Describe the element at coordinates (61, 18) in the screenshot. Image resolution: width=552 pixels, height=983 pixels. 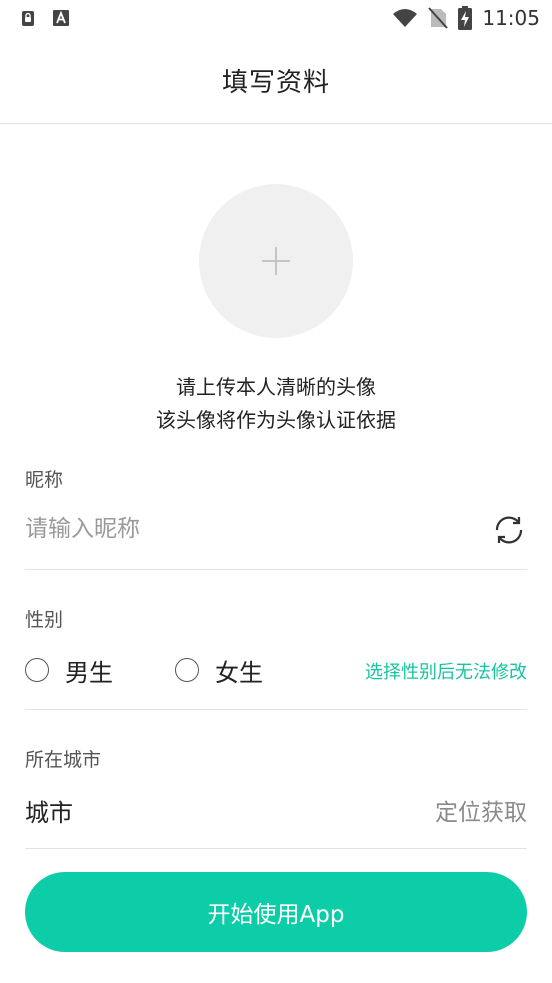
I see `a-badge-icon` at that location.